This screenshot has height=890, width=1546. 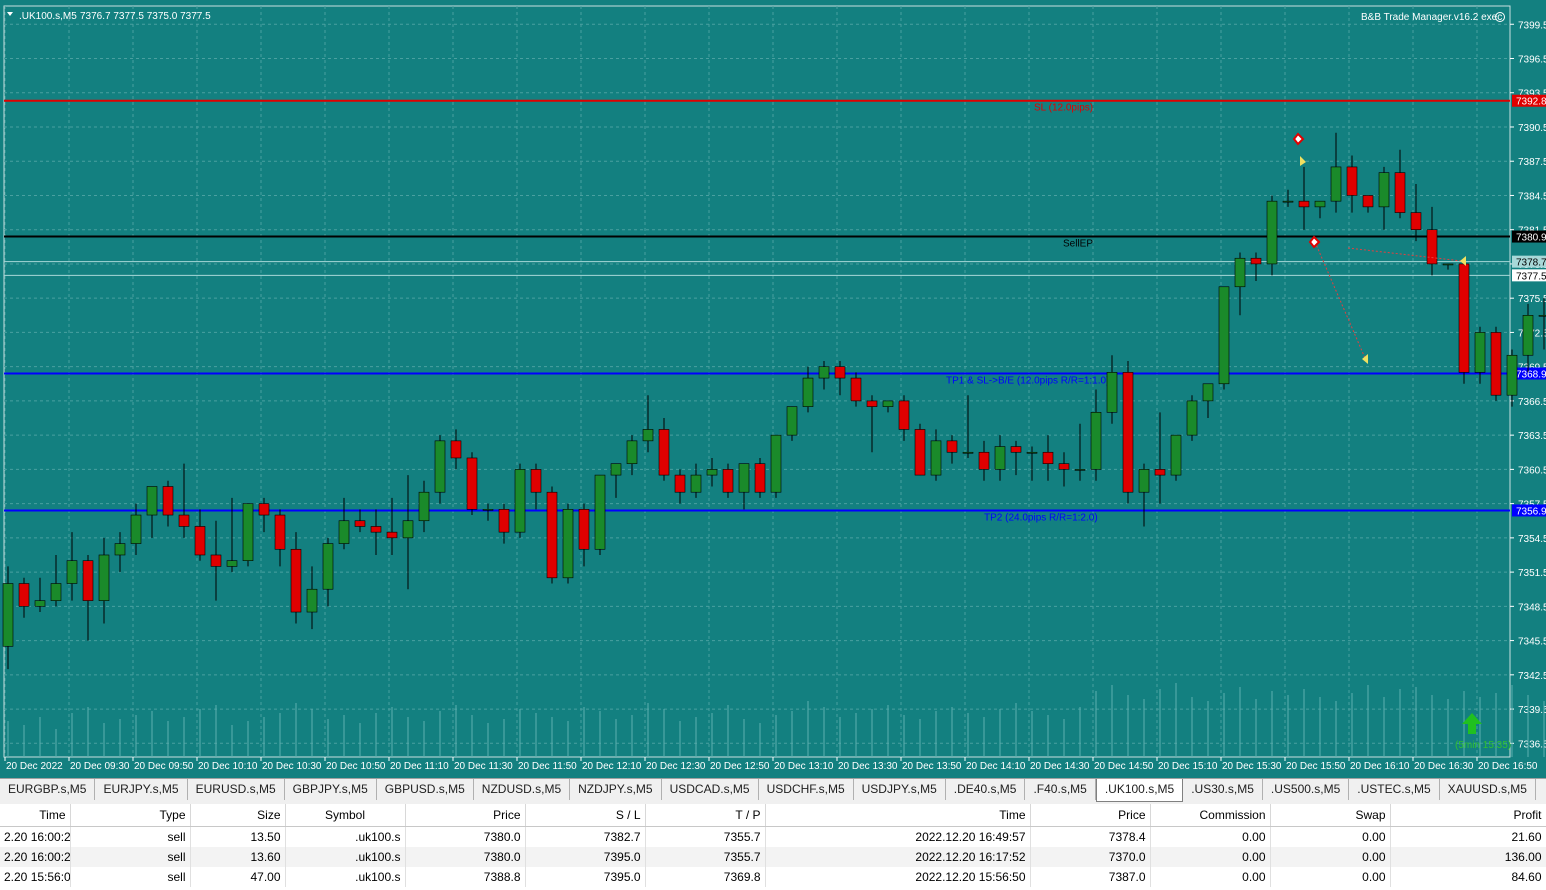 I want to click on chart-tab: EURUSD.s,M5, so click(x=236, y=789).